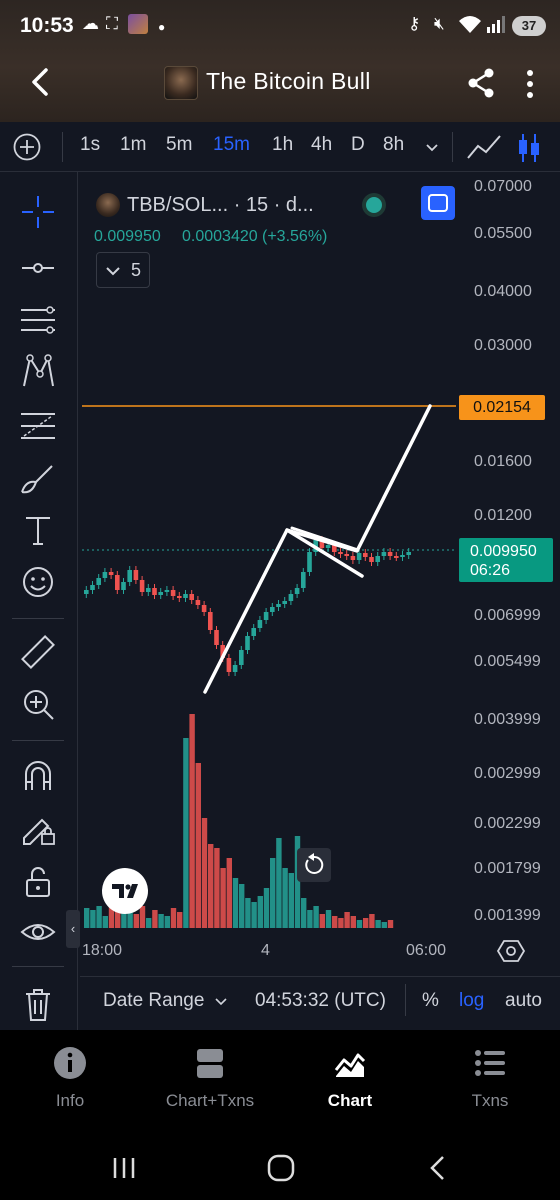  Describe the element at coordinates (438, 203) in the screenshot. I see `fullscreen-button` at that location.